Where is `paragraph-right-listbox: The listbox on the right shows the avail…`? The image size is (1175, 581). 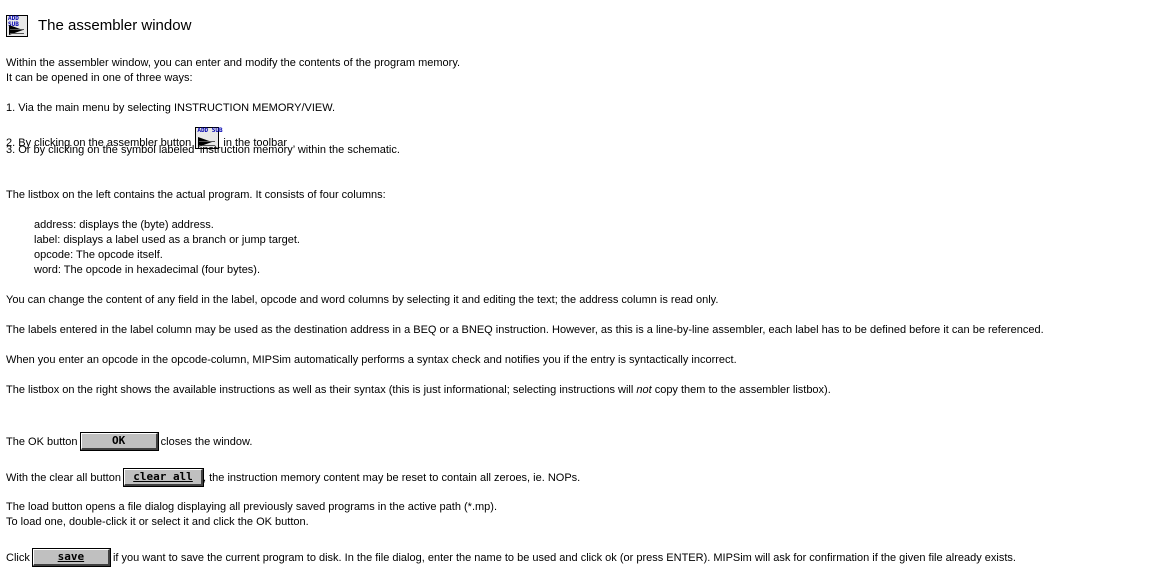
paragraph-right-listbox: The listbox on the right shows the avail… is located at coordinates (418, 390).